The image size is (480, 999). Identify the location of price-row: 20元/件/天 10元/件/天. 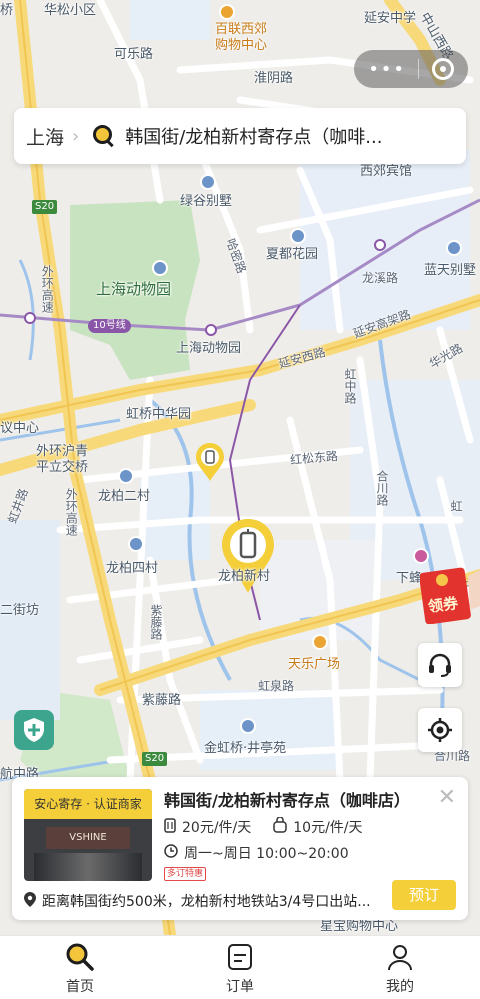
(263, 826).